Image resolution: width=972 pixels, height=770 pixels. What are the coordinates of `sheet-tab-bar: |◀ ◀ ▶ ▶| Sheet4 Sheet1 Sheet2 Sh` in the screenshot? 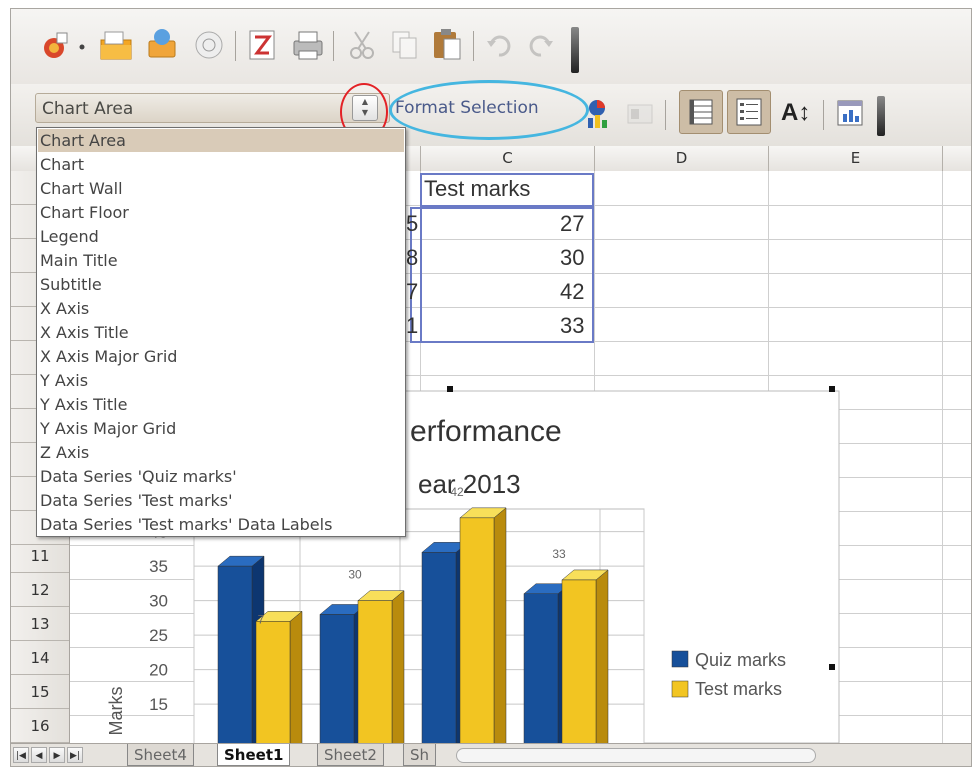 It's located at (491, 754).